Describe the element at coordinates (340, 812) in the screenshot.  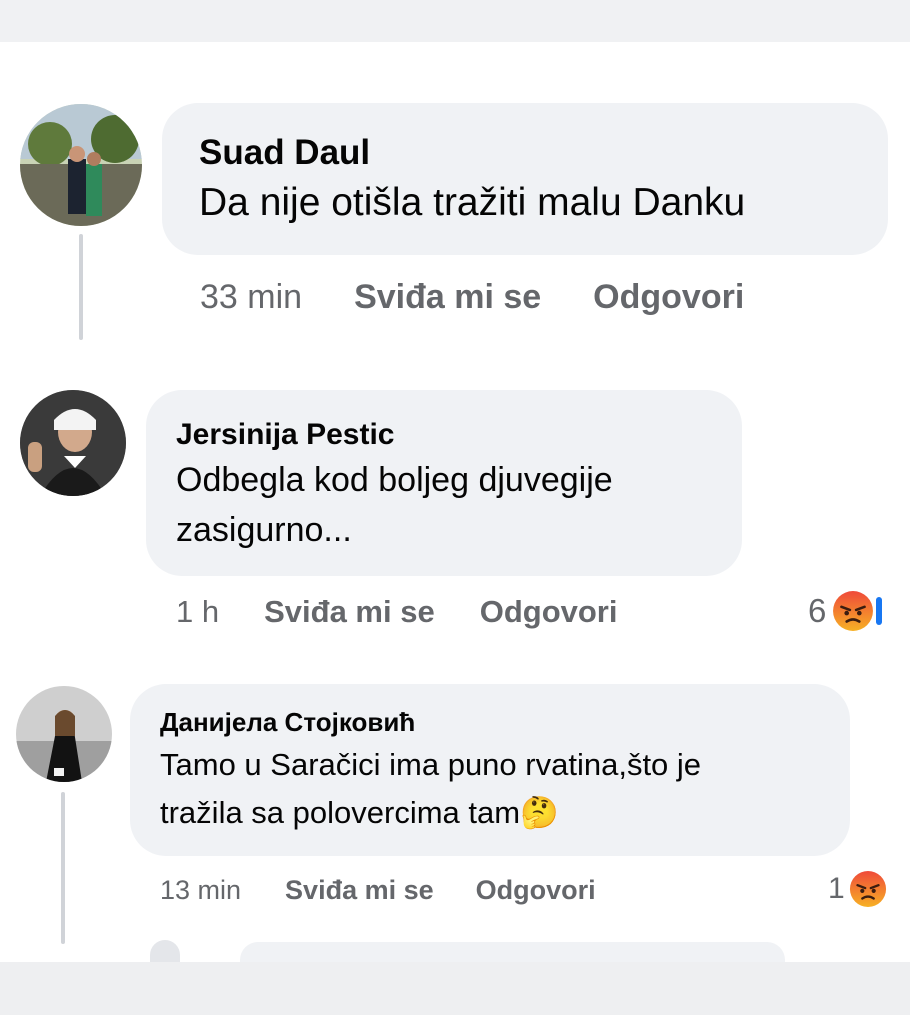
I see `comment-text-part: tražila sa polovercima tam` at that location.